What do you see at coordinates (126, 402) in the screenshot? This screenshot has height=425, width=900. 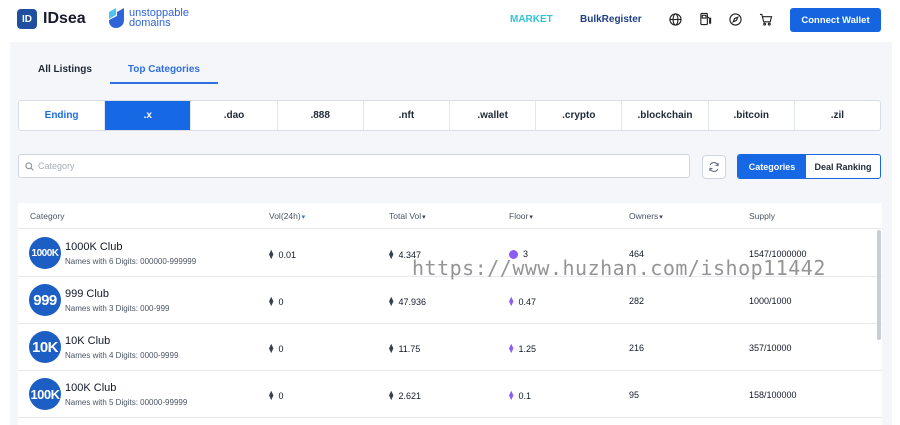 I see `category-description: Names with 5 Digits: 00000-99999` at bounding box center [126, 402].